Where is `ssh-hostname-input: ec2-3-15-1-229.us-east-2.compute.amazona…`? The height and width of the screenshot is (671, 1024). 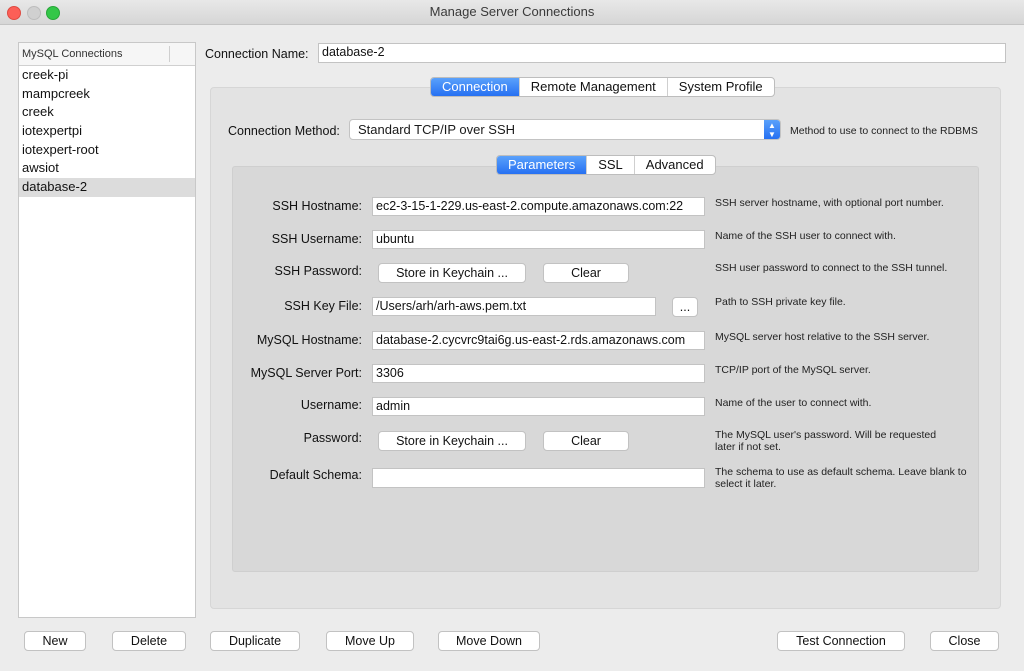 ssh-hostname-input: ec2-3-15-1-229.us-east-2.compute.amazona… is located at coordinates (538, 206).